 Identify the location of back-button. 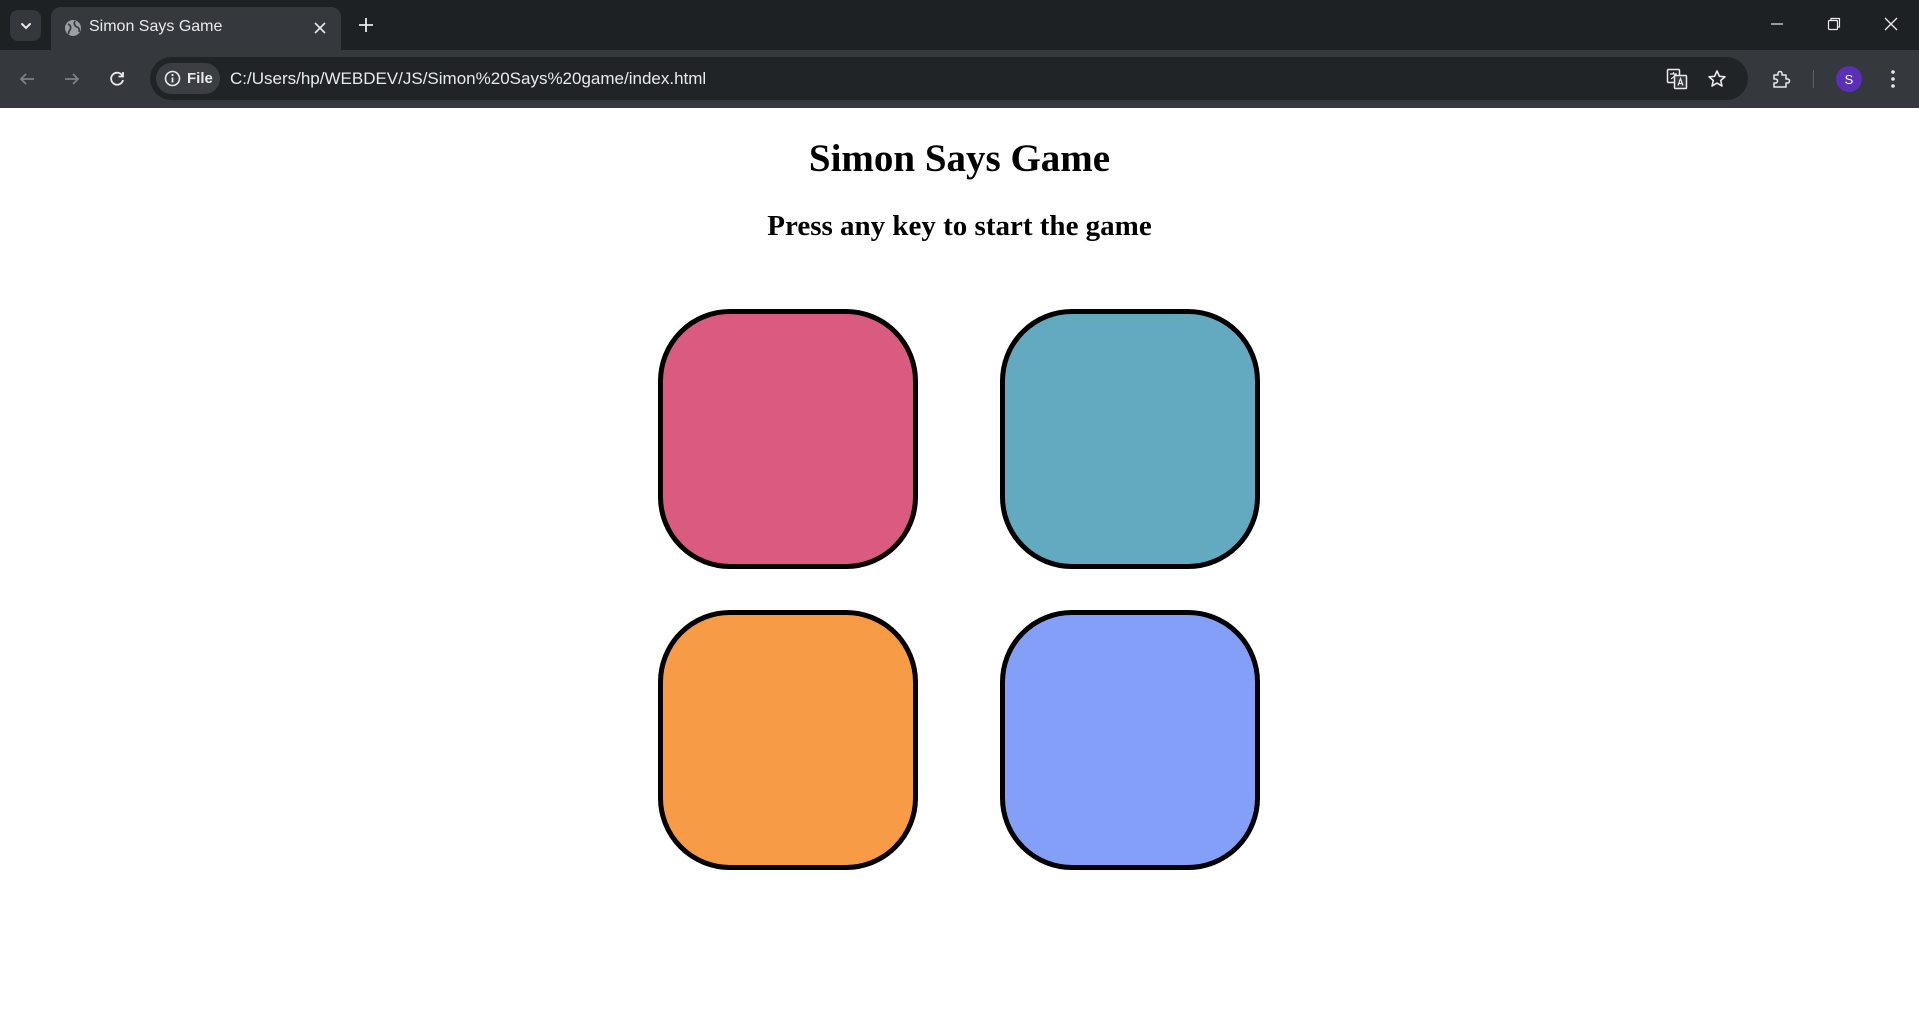
(27, 79).